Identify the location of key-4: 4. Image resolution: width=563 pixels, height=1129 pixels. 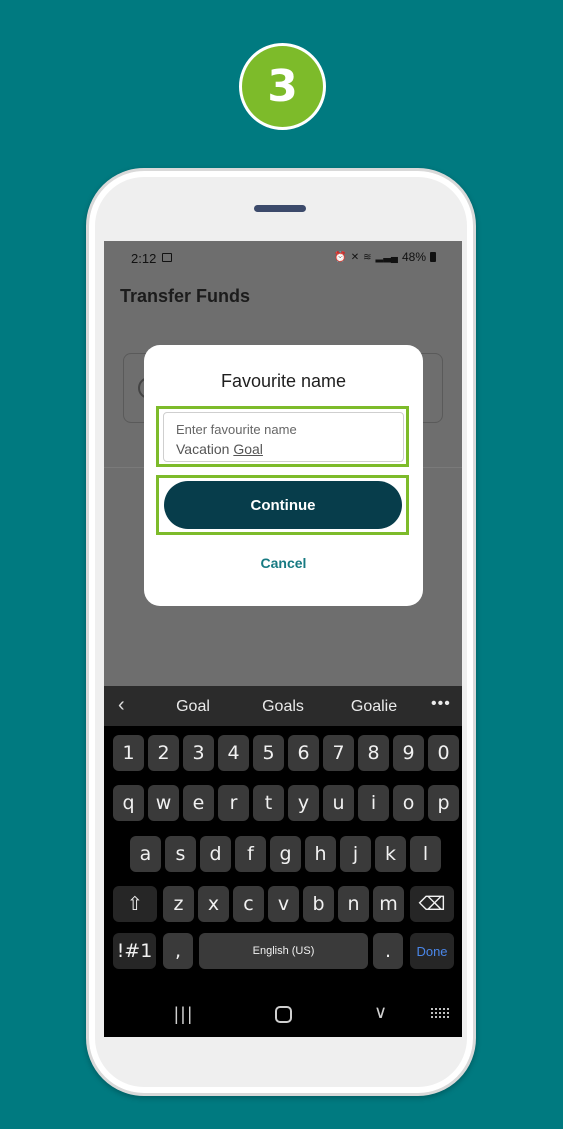
(233, 753).